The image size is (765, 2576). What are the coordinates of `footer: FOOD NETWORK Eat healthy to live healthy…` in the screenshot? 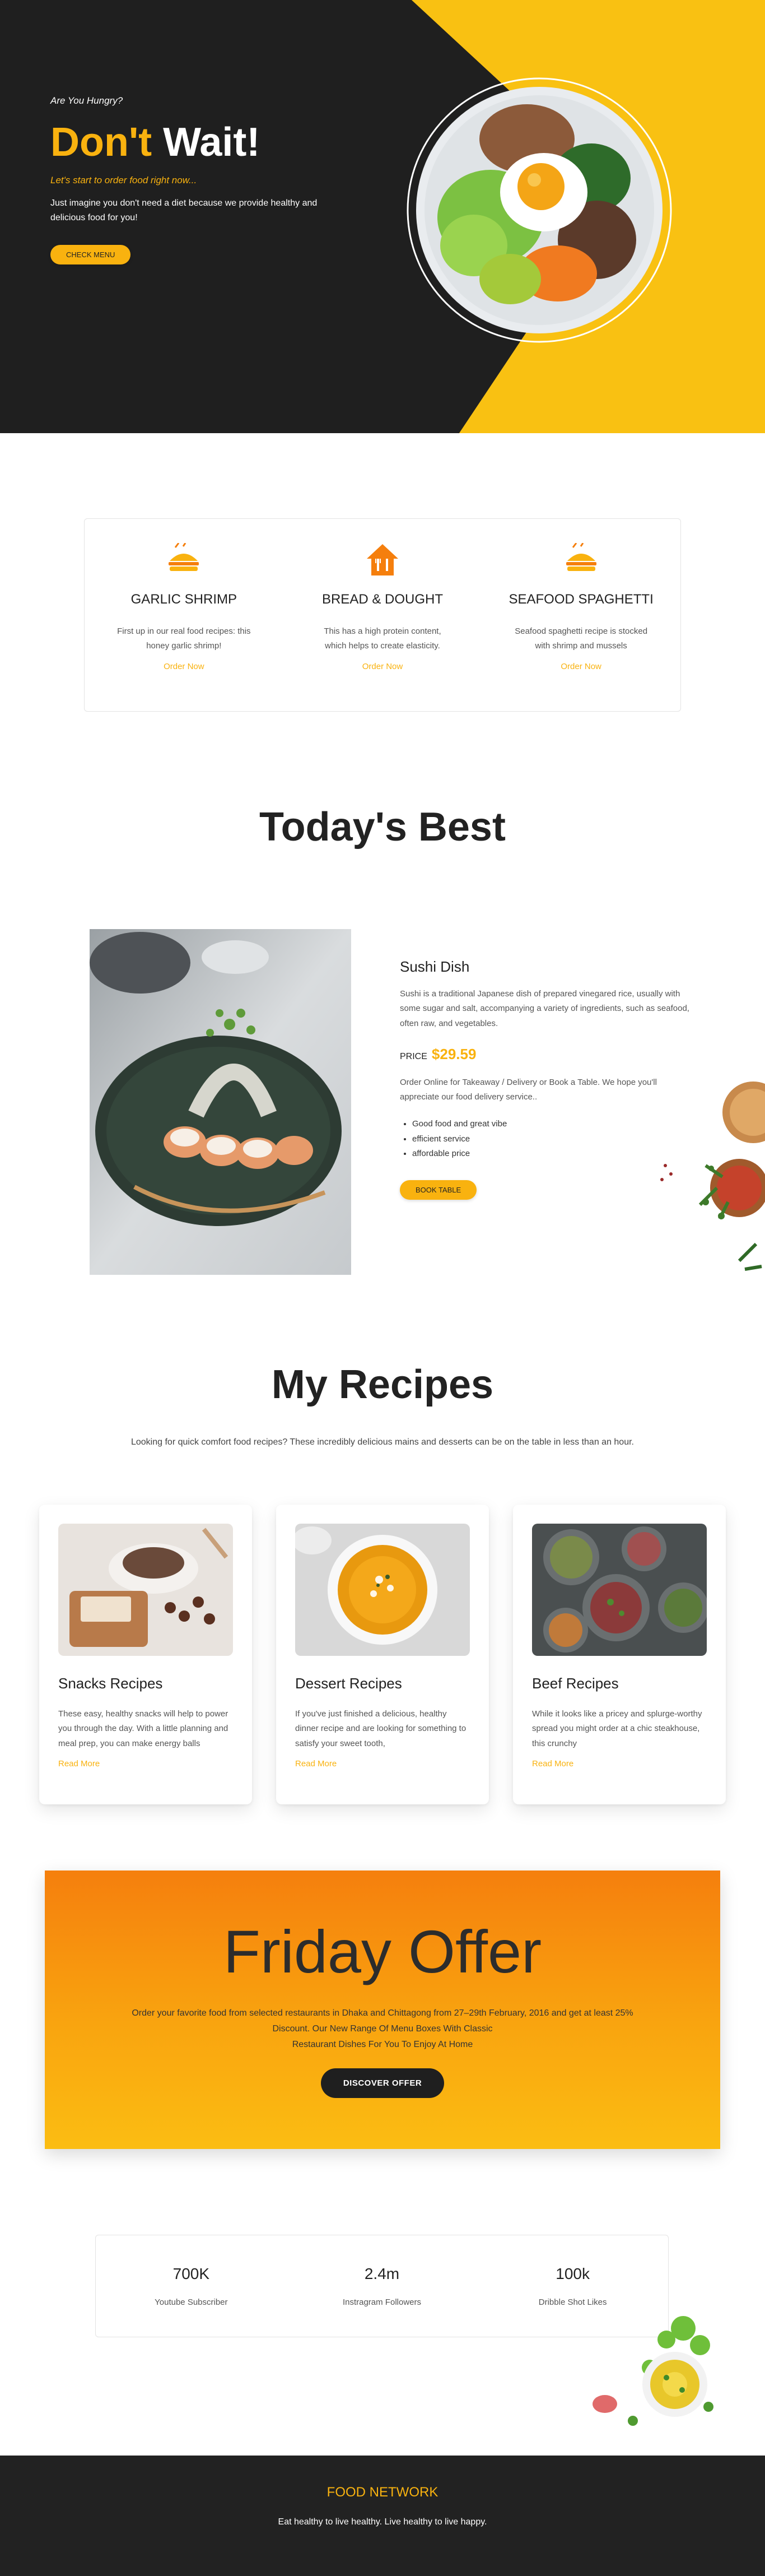 It's located at (382, 2516).